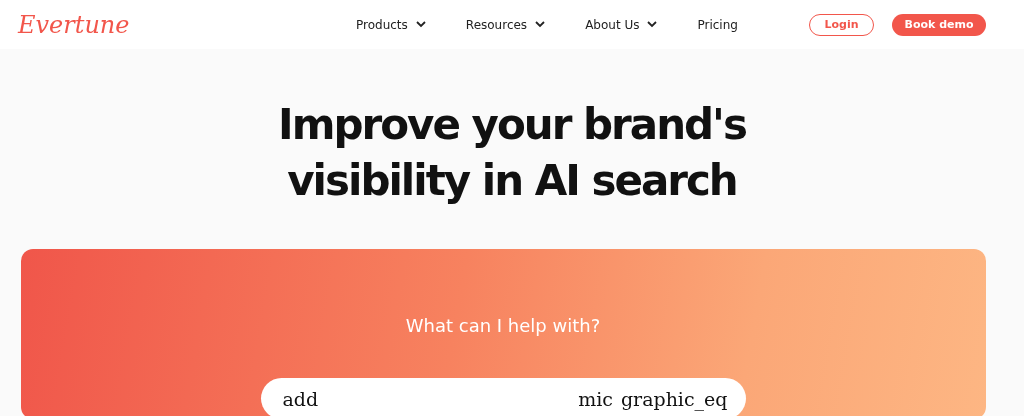  I want to click on nav-link: Products, so click(391, 24).